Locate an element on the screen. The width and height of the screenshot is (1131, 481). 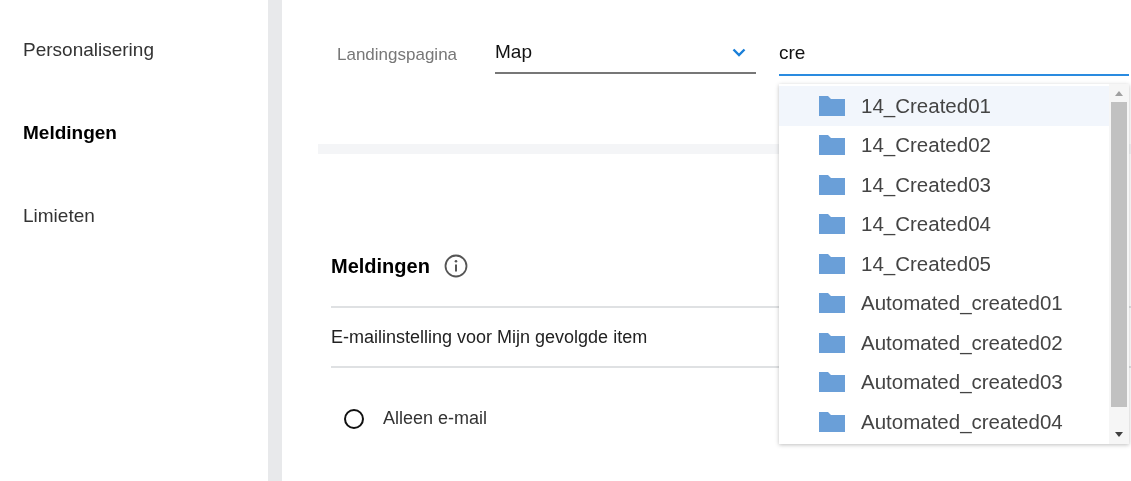
folder-suggestion: 14_Created01 is located at coordinates (944, 106).